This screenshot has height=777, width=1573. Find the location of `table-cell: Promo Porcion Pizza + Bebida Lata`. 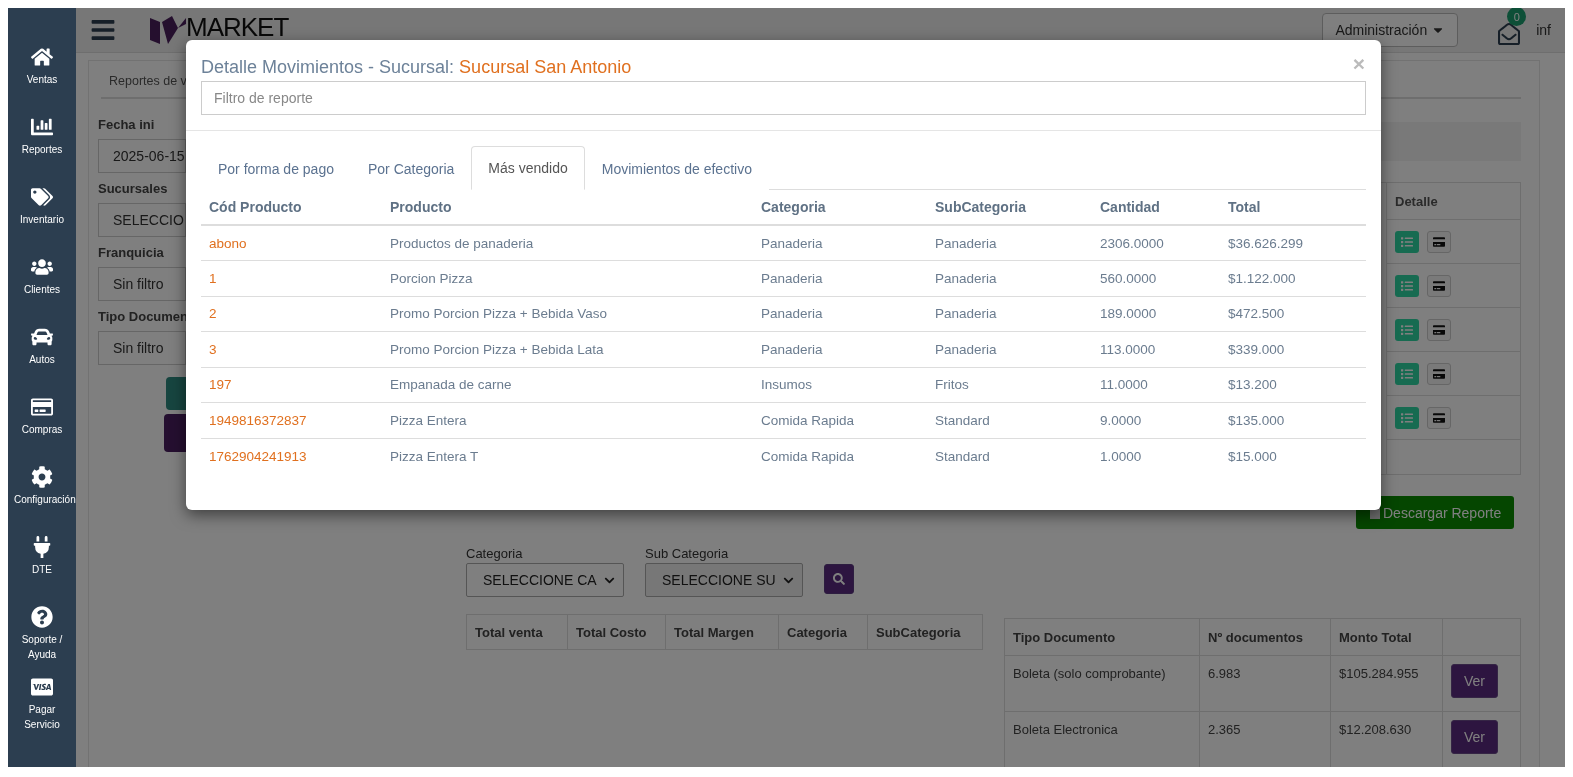

table-cell: Promo Porcion Pizza + Bebida Lata is located at coordinates (567, 349).